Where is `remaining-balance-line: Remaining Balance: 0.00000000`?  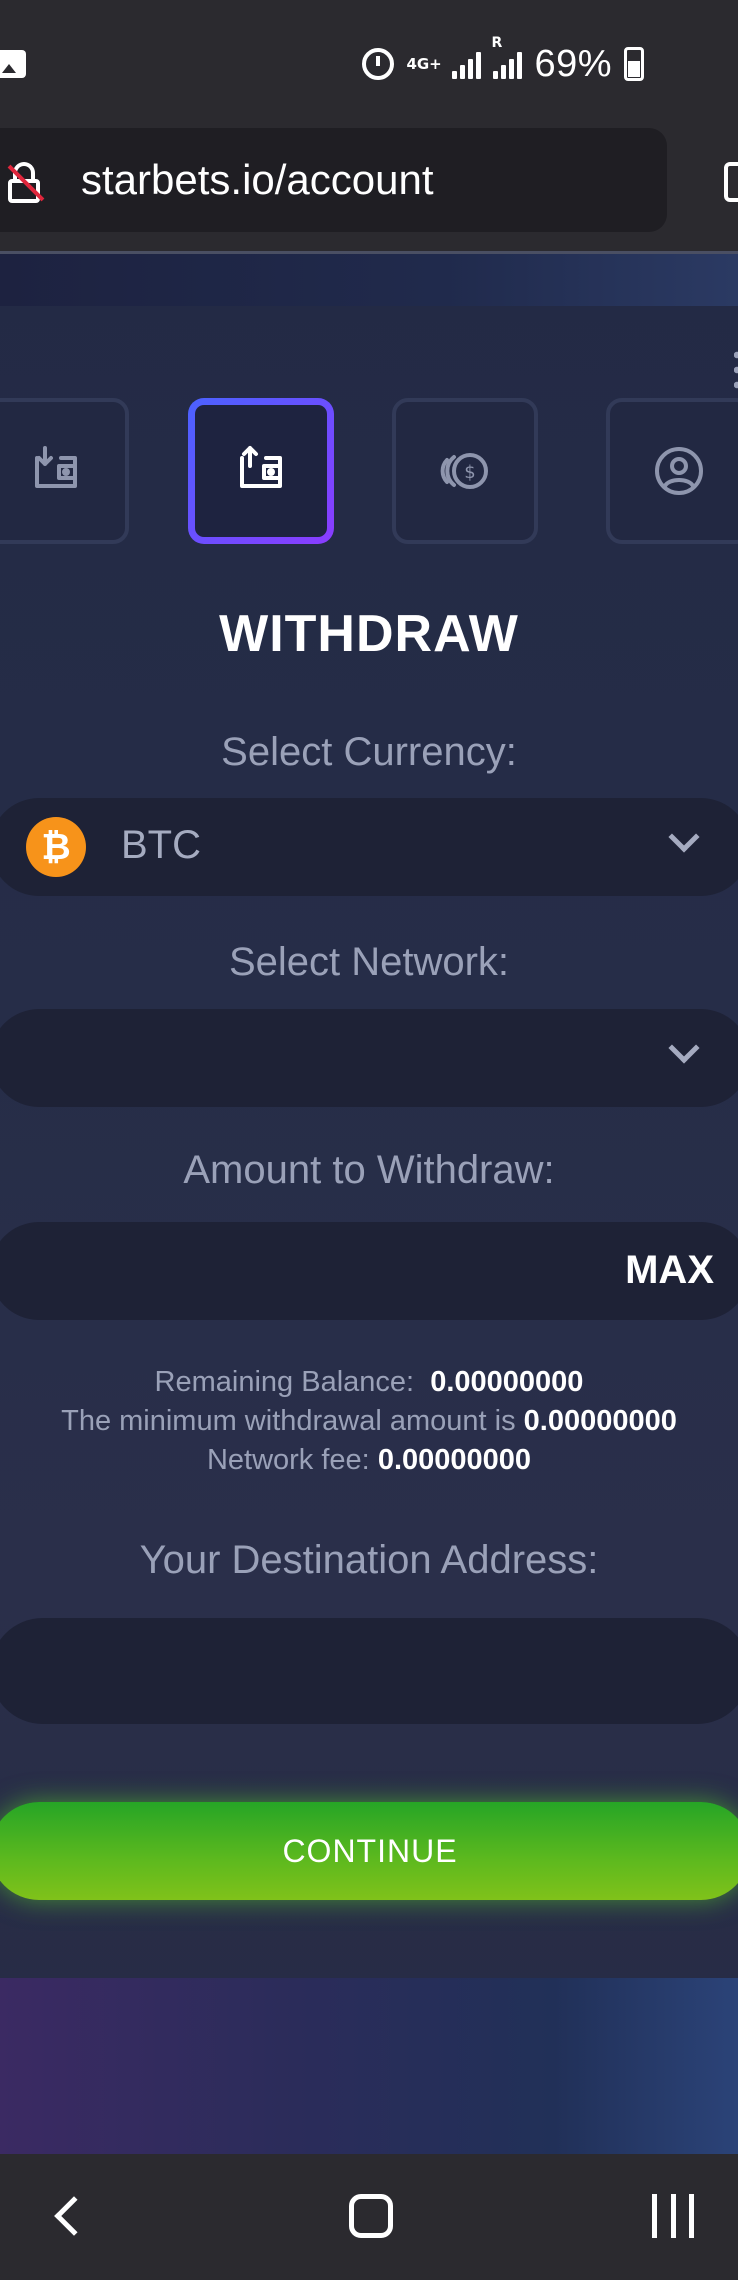
remaining-balance-line: Remaining Balance: 0.00000000 is located at coordinates (369, 1382).